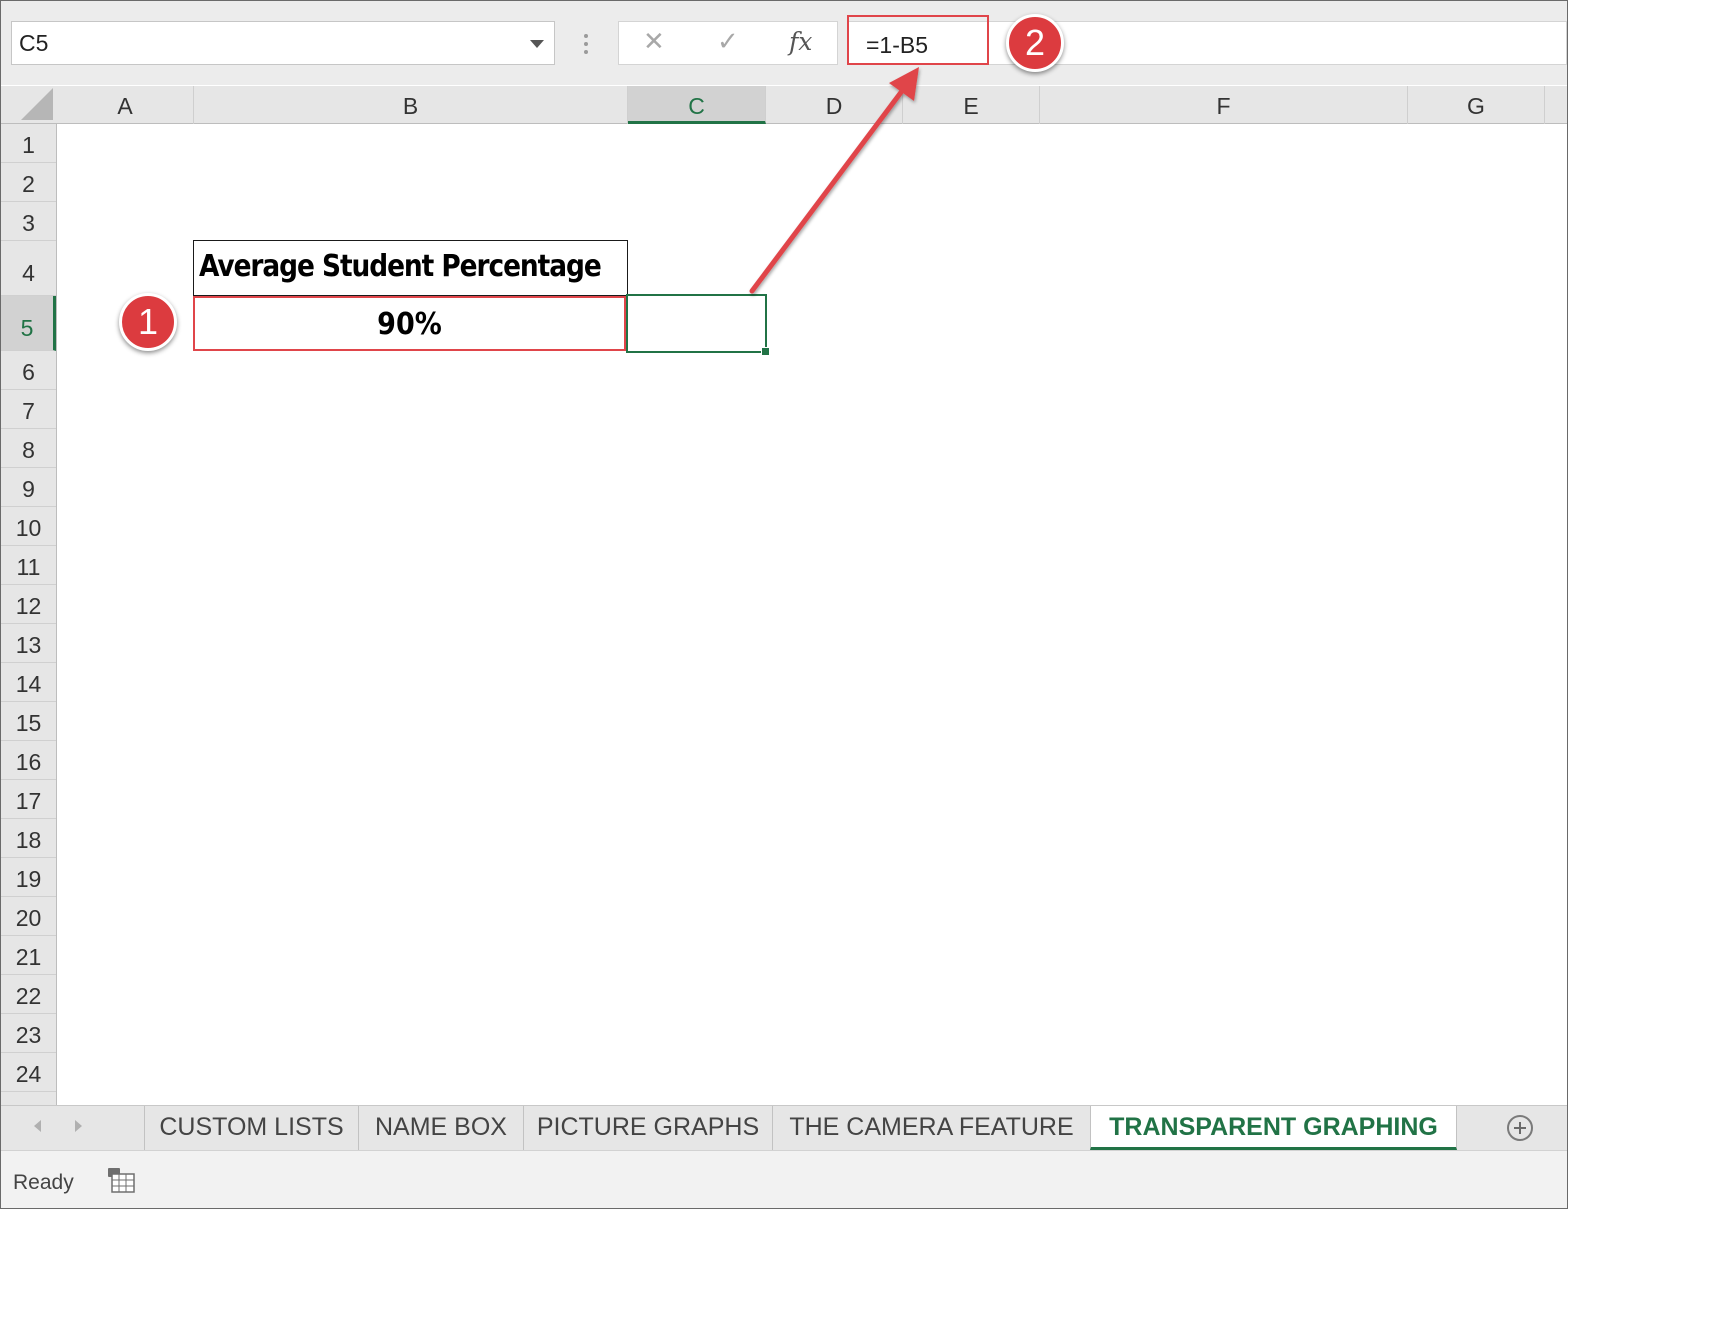 This screenshot has height=1338, width=1736. What do you see at coordinates (647, 1128) in the screenshot?
I see `sheet-tab-picture-graphs: PICTURE GRAPHS` at bounding box center [647, 1128].